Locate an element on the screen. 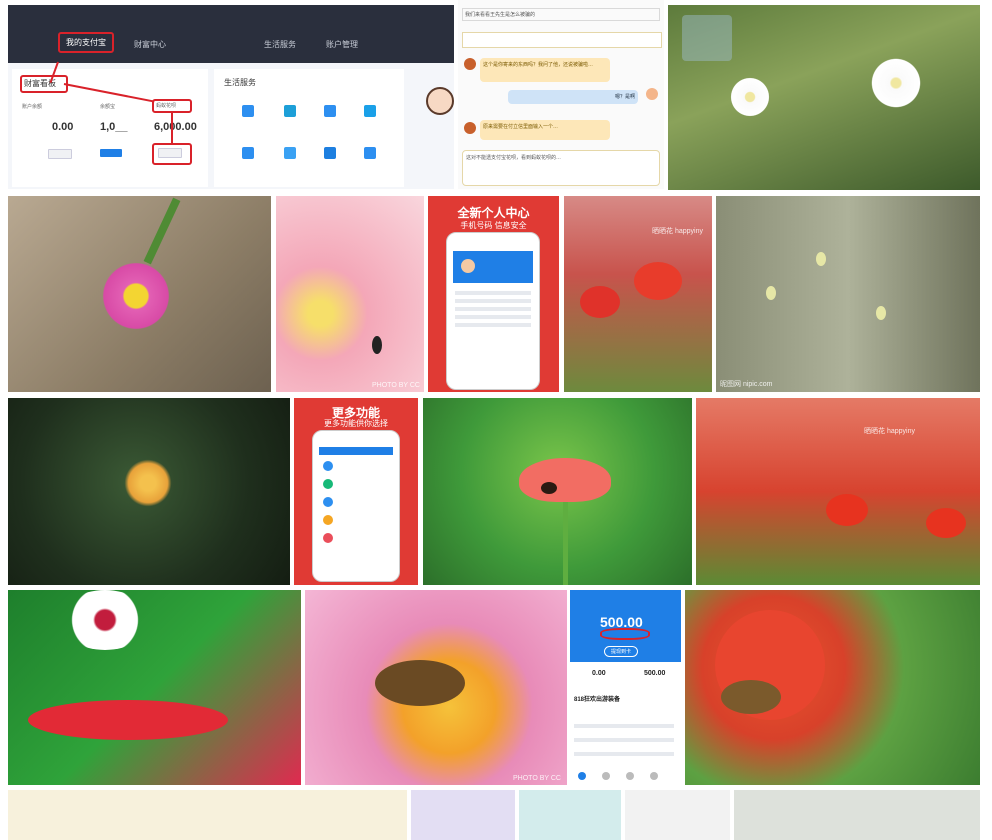 Image resolution: width=992 pixels, height=840 pixels. nav-account: 账户管理 is located at coordinates (342, 44).